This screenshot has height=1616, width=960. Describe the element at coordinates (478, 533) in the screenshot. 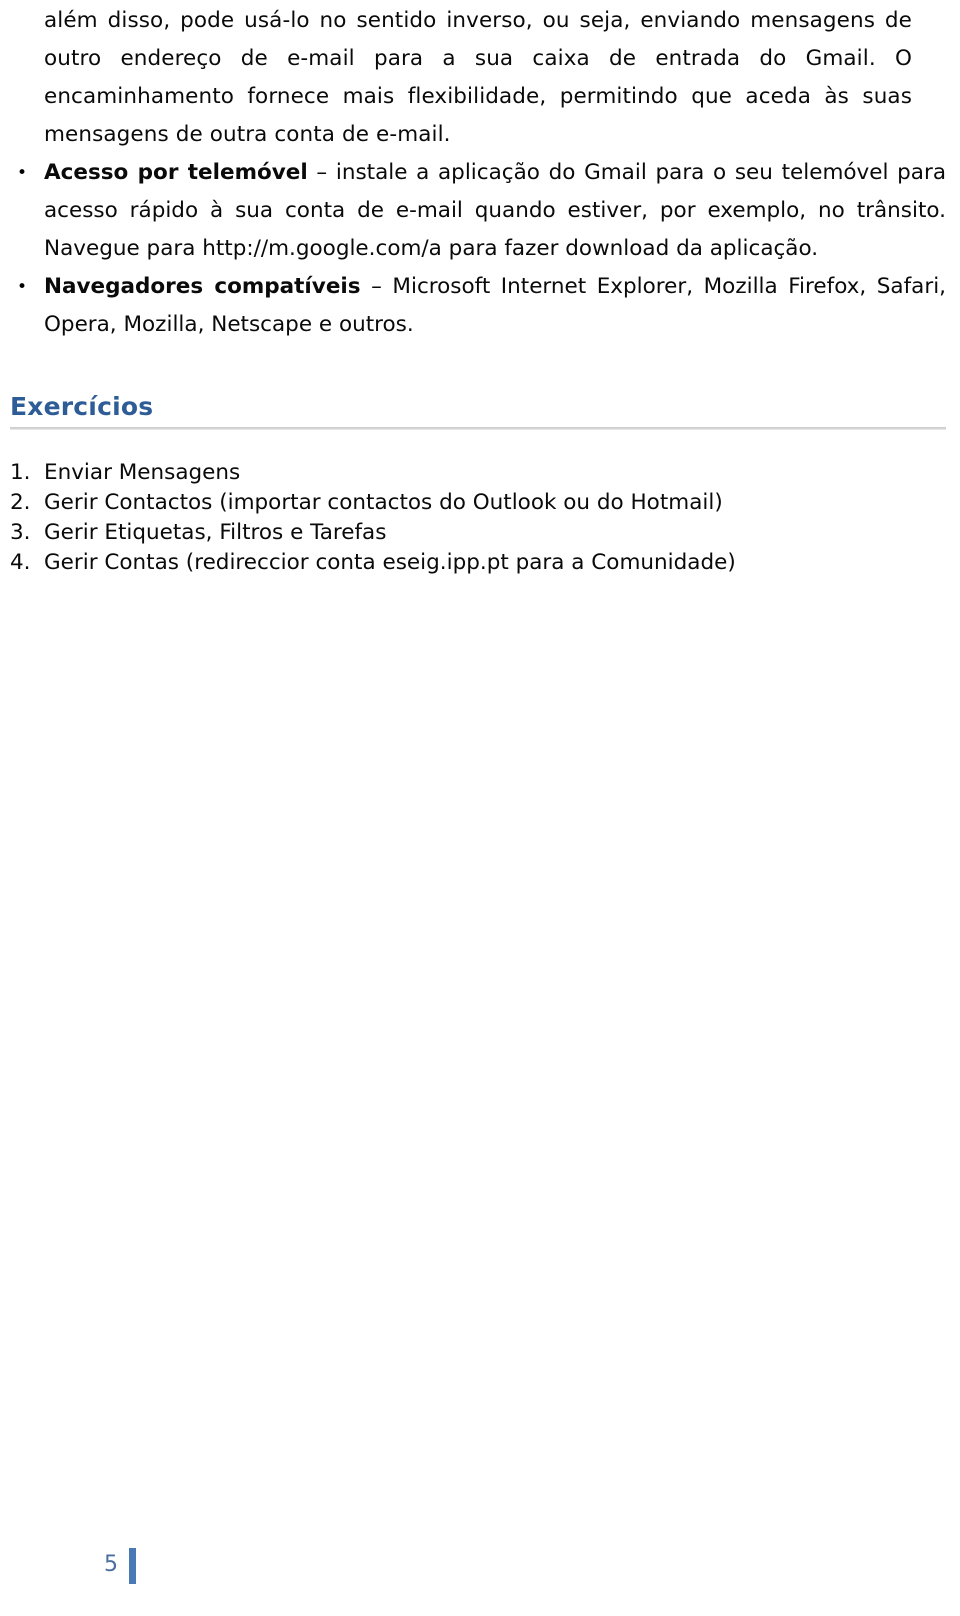

I see `list-item: 3. Gerir Etiquetas, Filtros e Tarefas` at that location.